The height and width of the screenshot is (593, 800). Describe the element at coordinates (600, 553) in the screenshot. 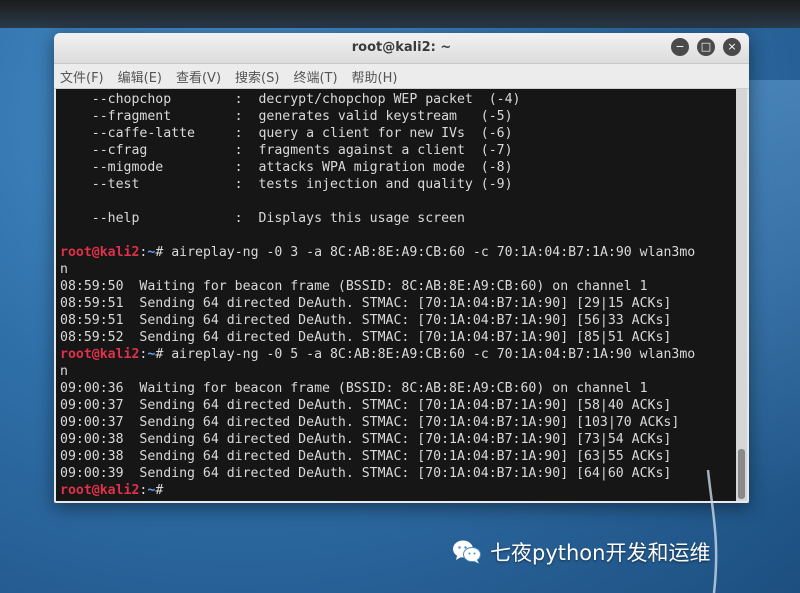

I see `watermark-text: 七夜python开发和运维` at that location.